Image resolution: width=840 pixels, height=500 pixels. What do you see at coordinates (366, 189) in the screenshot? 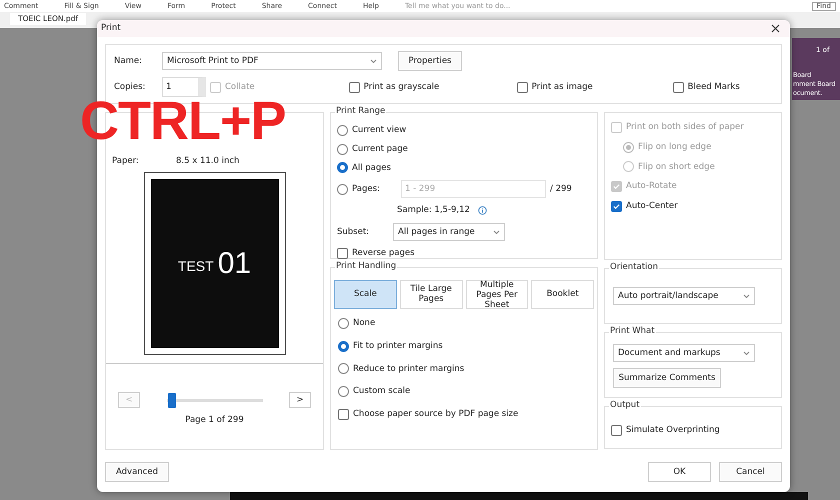
I see `radio-label: Pages:` at bounding box center [366, 189].